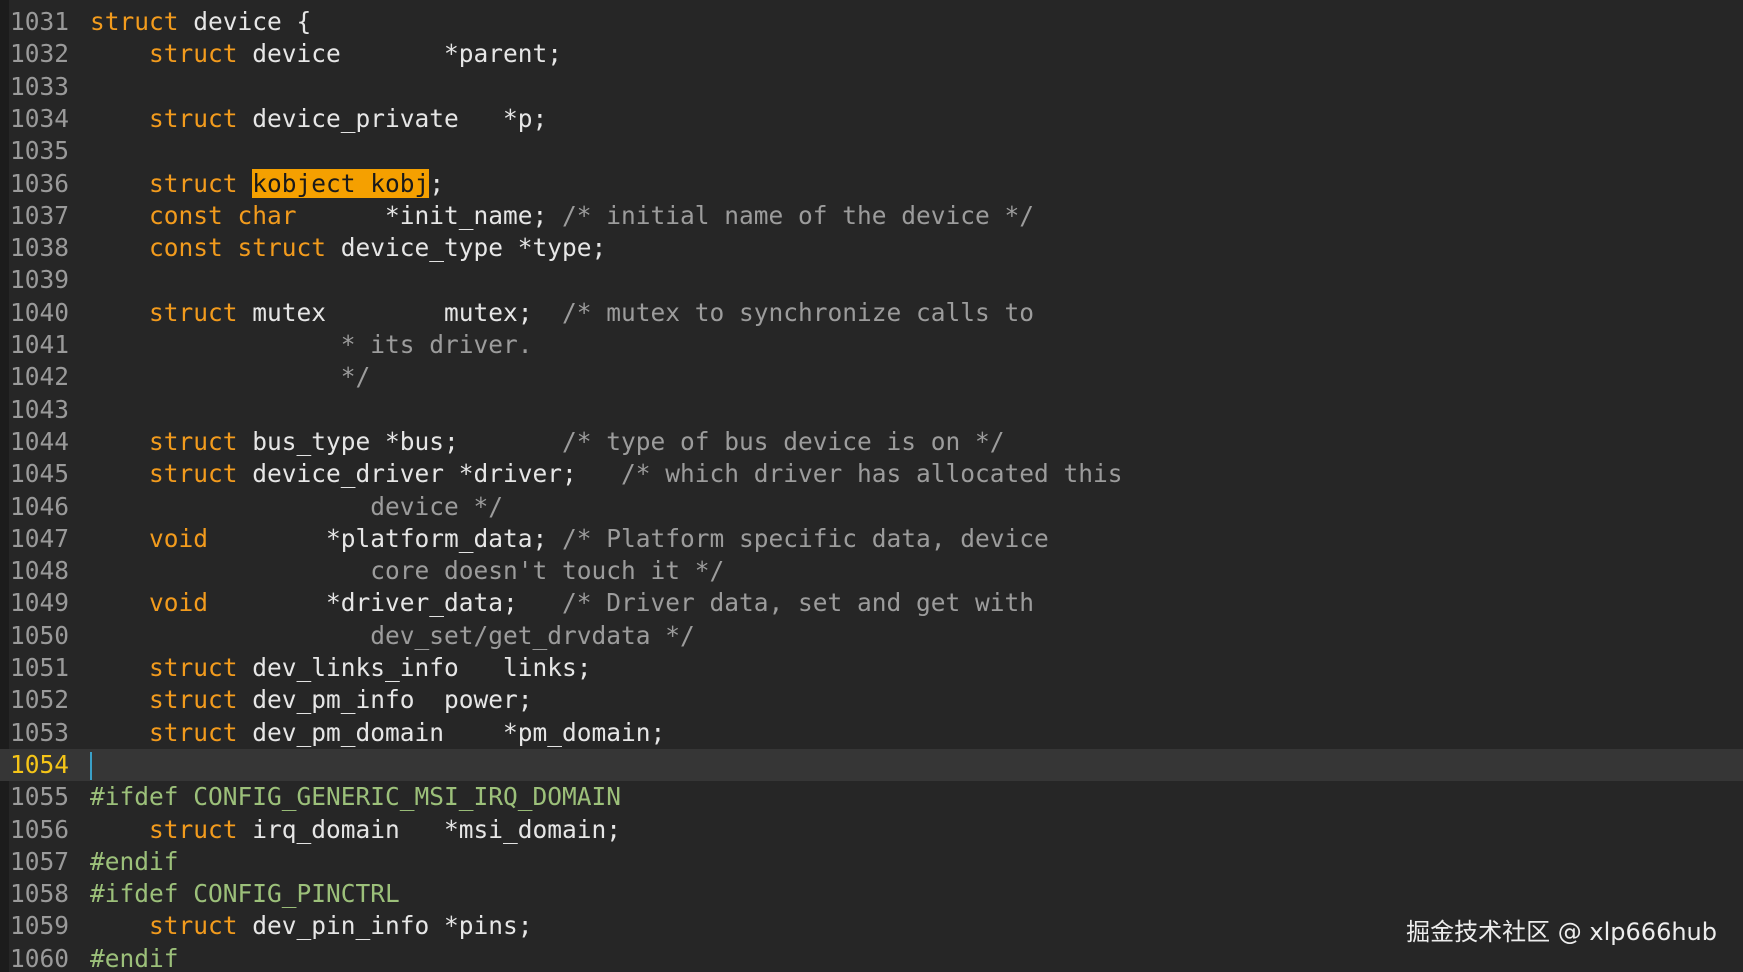 This screenshot has width=1743, height=972. I want to click on identifier-token: *driver_data;, so click(385, 603).